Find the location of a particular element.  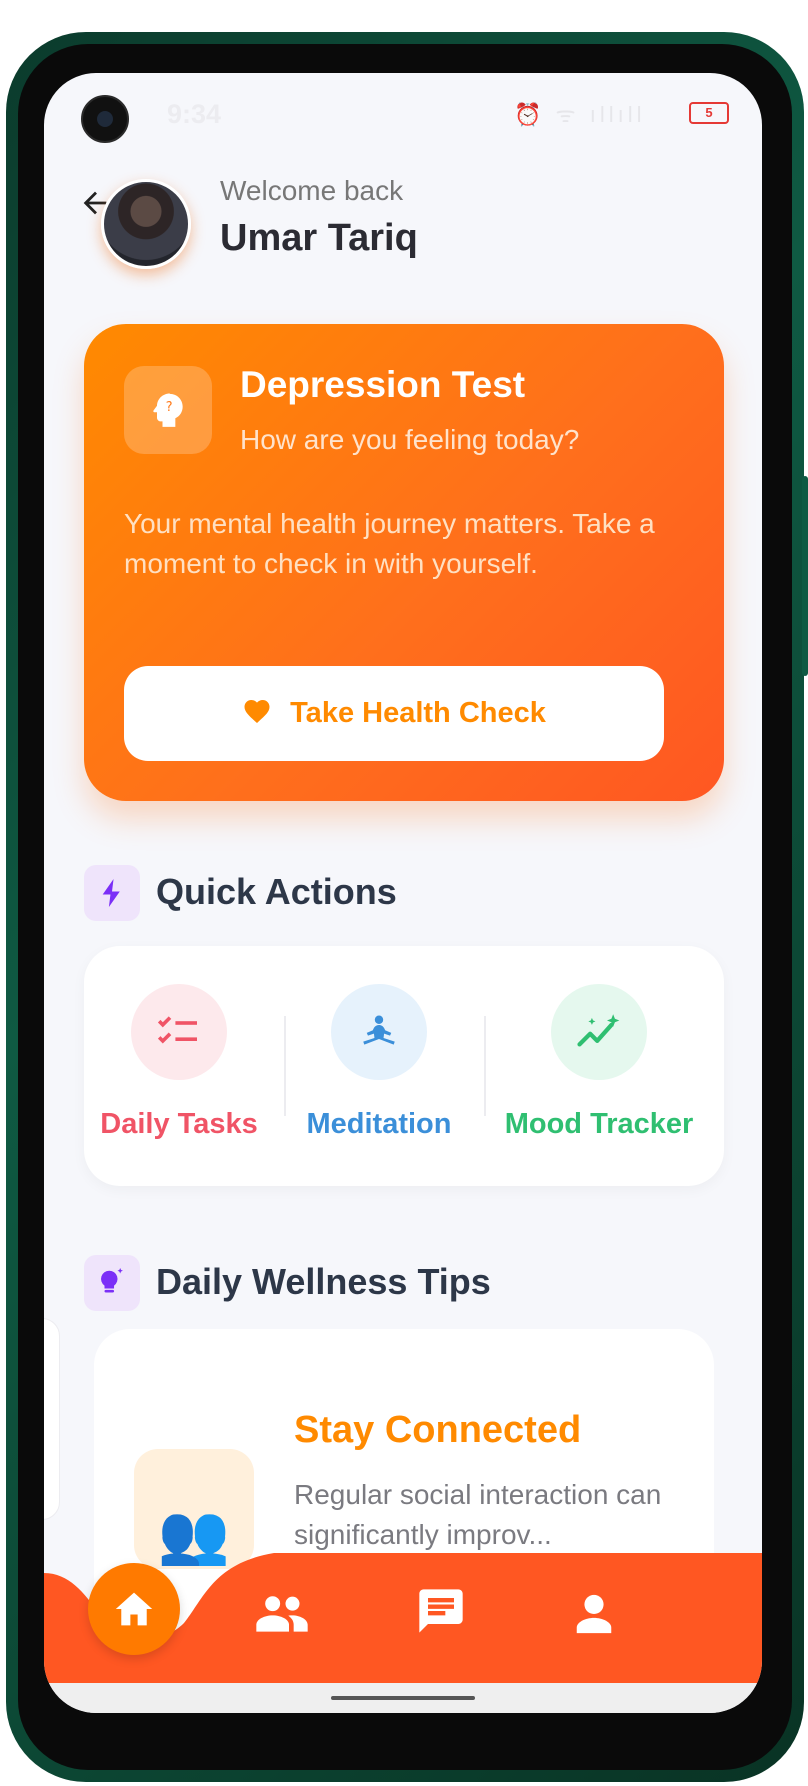

chat-icon is located at coordinates (441, 1611).